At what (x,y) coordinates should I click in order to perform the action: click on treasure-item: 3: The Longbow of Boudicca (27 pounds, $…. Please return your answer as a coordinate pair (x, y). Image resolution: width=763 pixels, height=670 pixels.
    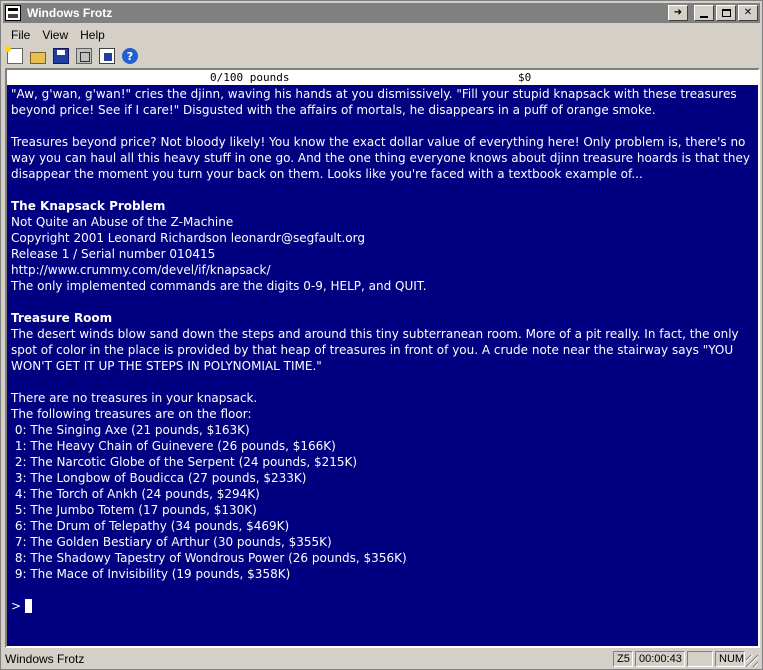
    Looking at the image, I should click on (159, 478).